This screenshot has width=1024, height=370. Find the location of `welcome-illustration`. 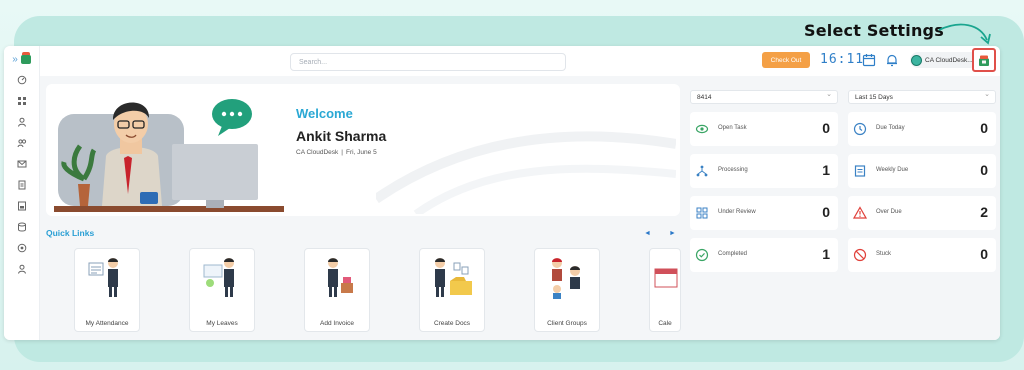

welcome-illustration is located at coordinates (169, 155).